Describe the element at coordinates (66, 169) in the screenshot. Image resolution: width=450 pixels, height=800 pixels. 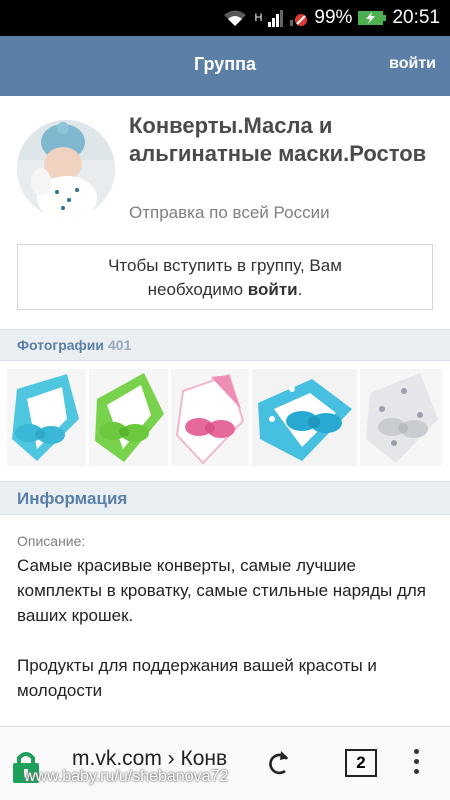
I see `group-avatar` at that location.